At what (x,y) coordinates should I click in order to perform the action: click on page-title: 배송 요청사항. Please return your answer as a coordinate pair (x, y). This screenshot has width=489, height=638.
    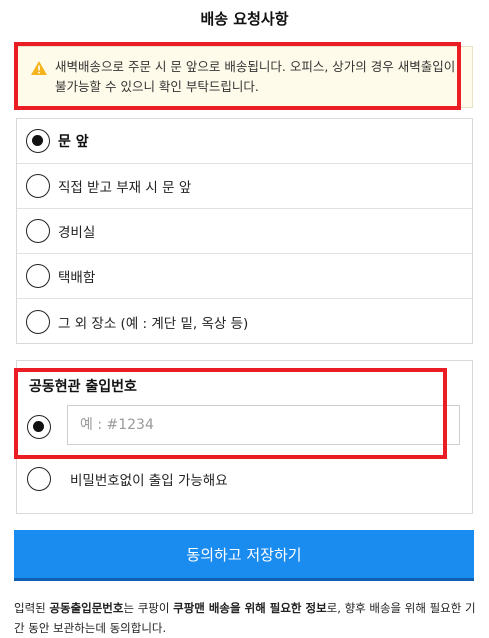
    Looking at the image, I should click on (244, 18).